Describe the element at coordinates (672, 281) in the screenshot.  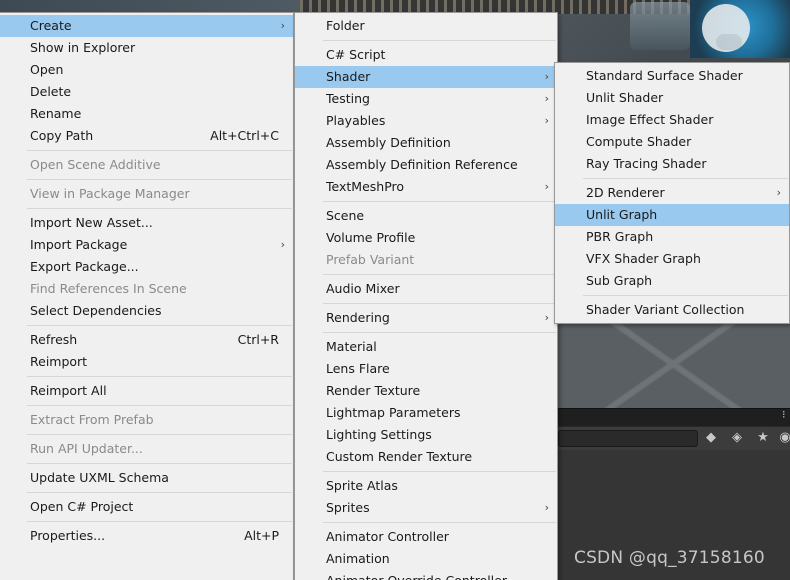
I see `shader-menu-item-sub-graph: Sub Graph` at that location.